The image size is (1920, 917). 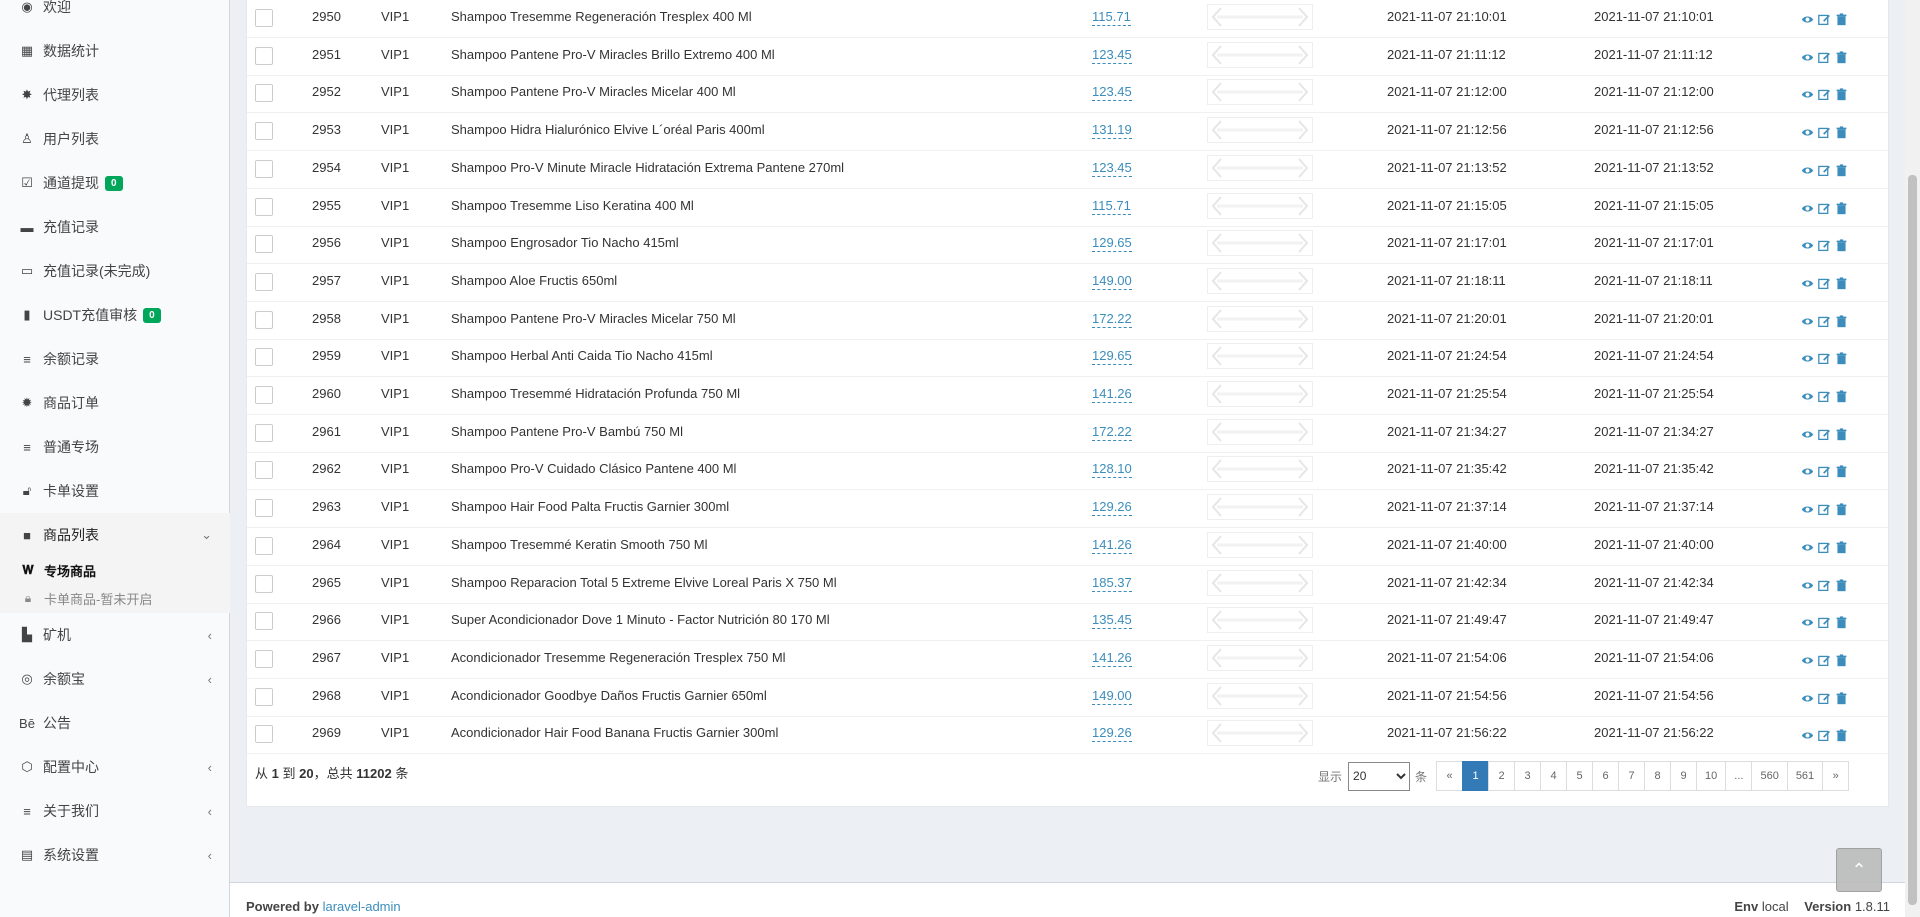 What do you see at coordinates (1112, 583) in the screenshot?
I see `cell-price-editable: 185.37` at bounding box center [1112, 583].